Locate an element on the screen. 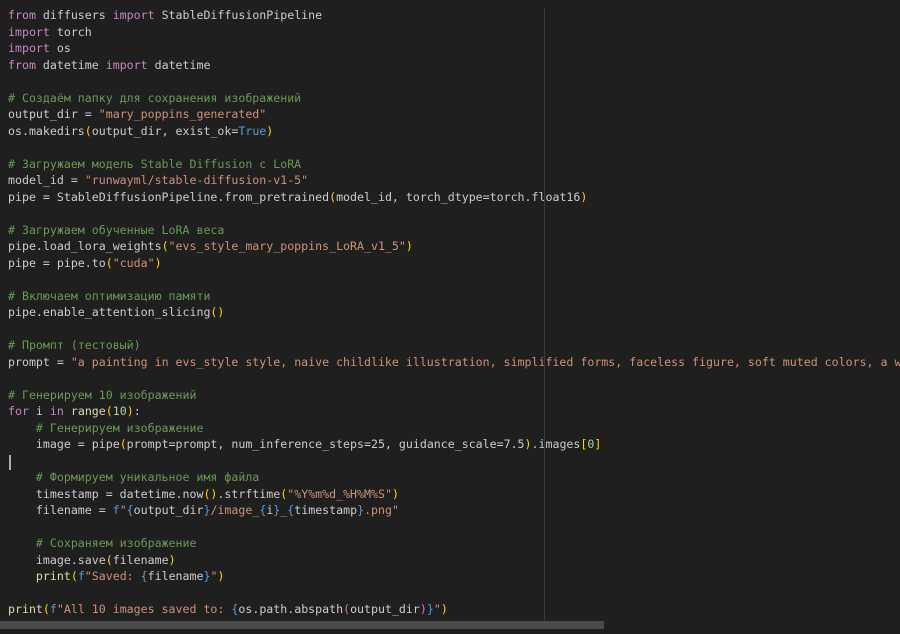  code-line: # Включаем оптимизацию памяти is located at coordinates (454, 296).